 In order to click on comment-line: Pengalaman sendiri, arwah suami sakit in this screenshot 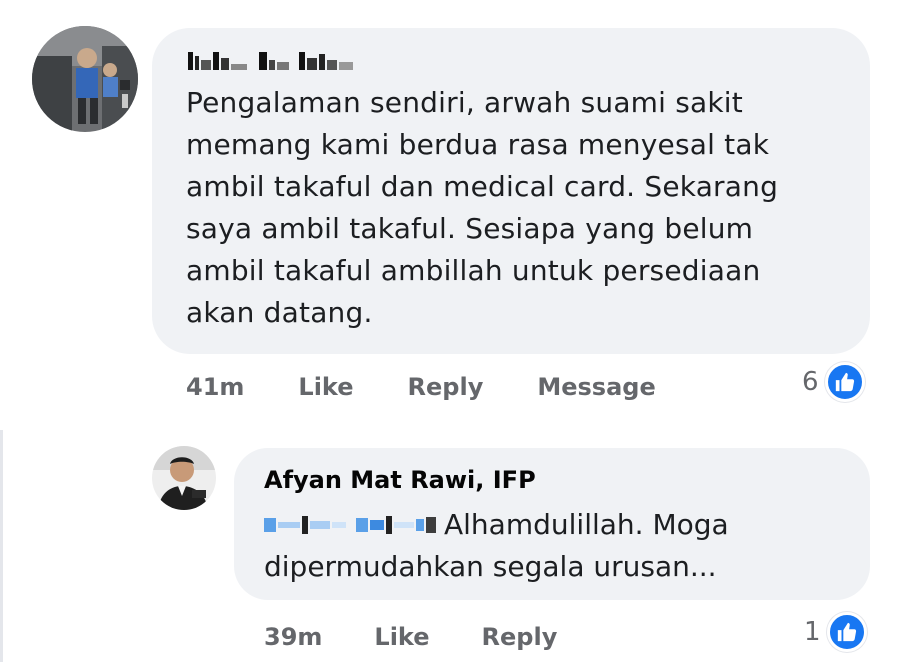, I will do `click(464, 102)`.